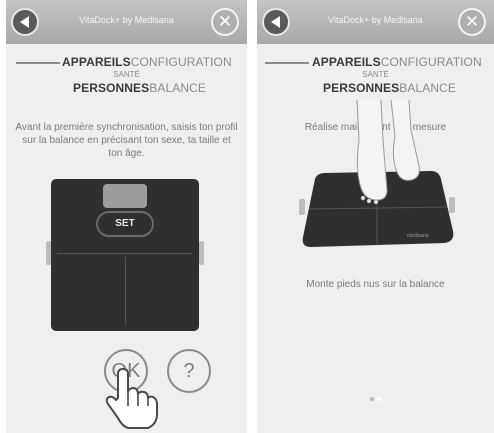 Image resolution: width=494 pixels, height=433 pixels. What do you see at coordinates (388, 152) in the screenshot?
I see `feet-icon` at bounding box center [388, 152].